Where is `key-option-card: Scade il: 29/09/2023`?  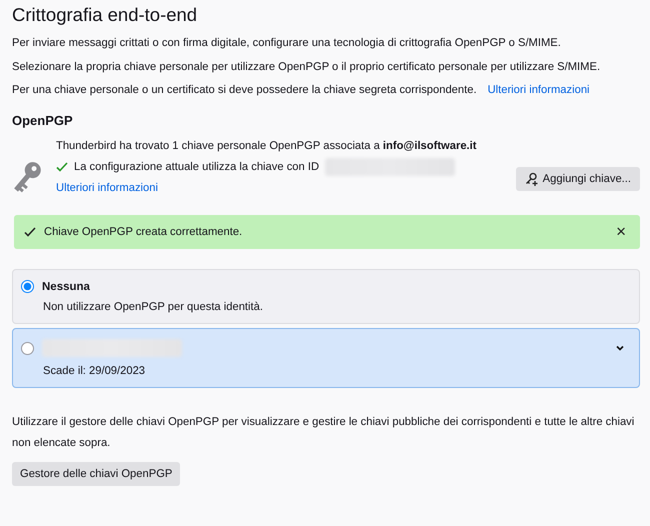
key-option-card: Scade il: 29/09/2023 is located at coordinates (326, 358).